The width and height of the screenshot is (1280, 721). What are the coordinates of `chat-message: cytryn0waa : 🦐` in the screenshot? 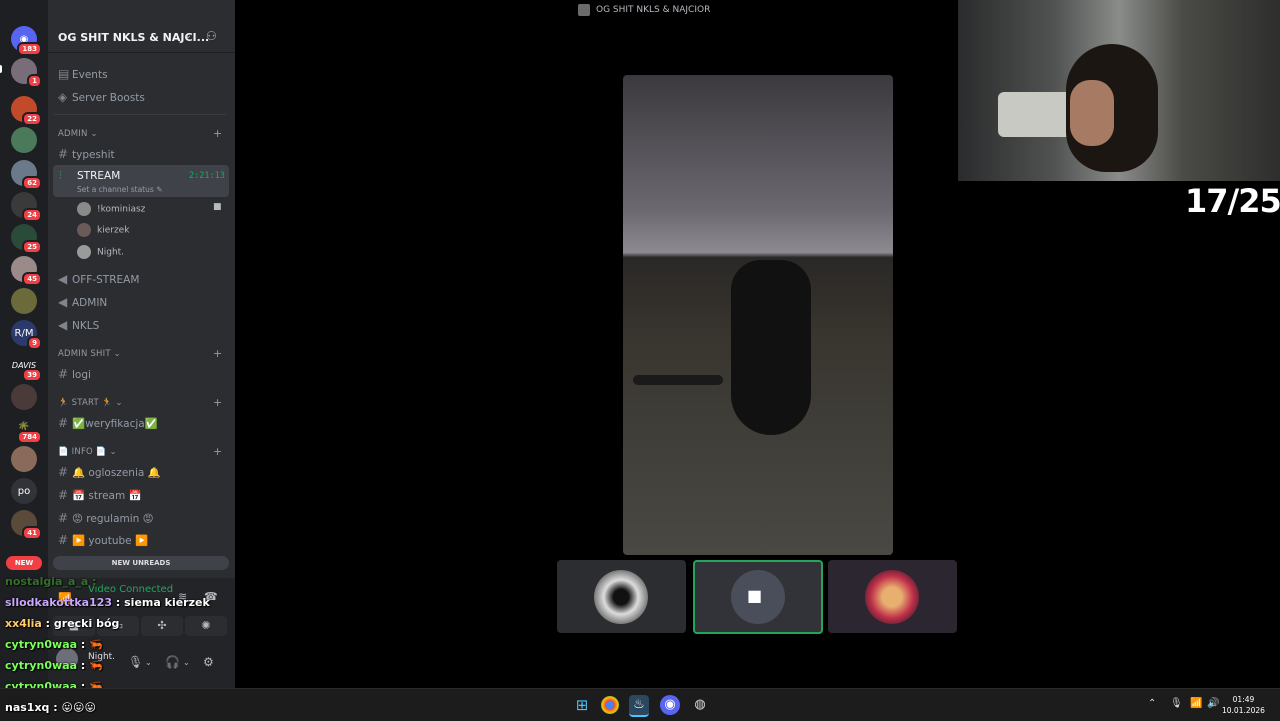 It's located at (54, 644).